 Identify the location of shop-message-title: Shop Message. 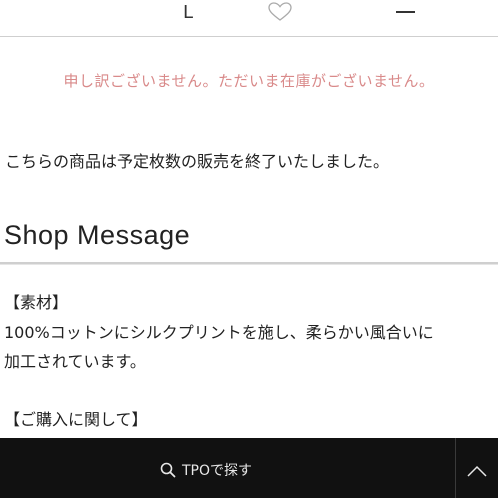
(97, 235).